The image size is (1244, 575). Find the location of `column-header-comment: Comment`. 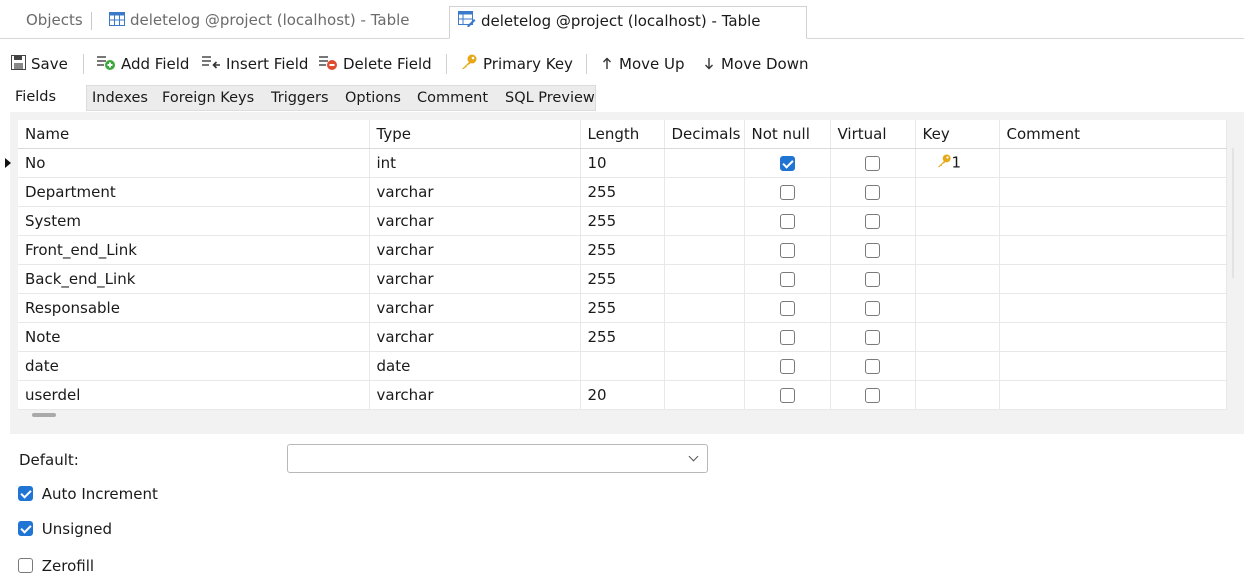

column-header-comment: Comment is located at coordinates (1113, 134).